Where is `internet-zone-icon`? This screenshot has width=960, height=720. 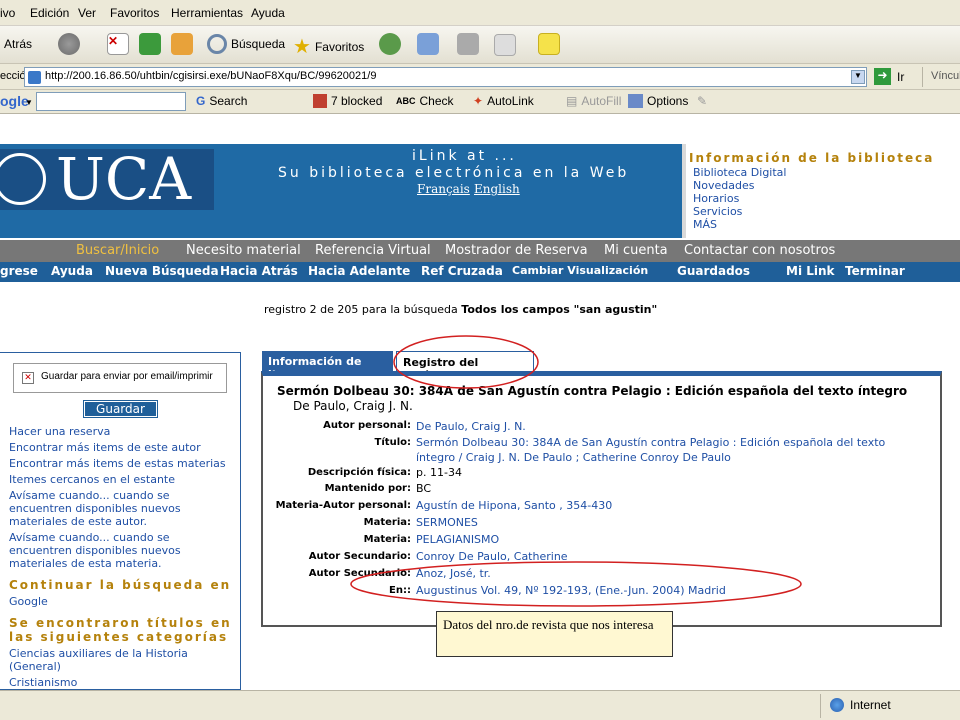 internet-zone-icon is located at coordinates (837, 705).